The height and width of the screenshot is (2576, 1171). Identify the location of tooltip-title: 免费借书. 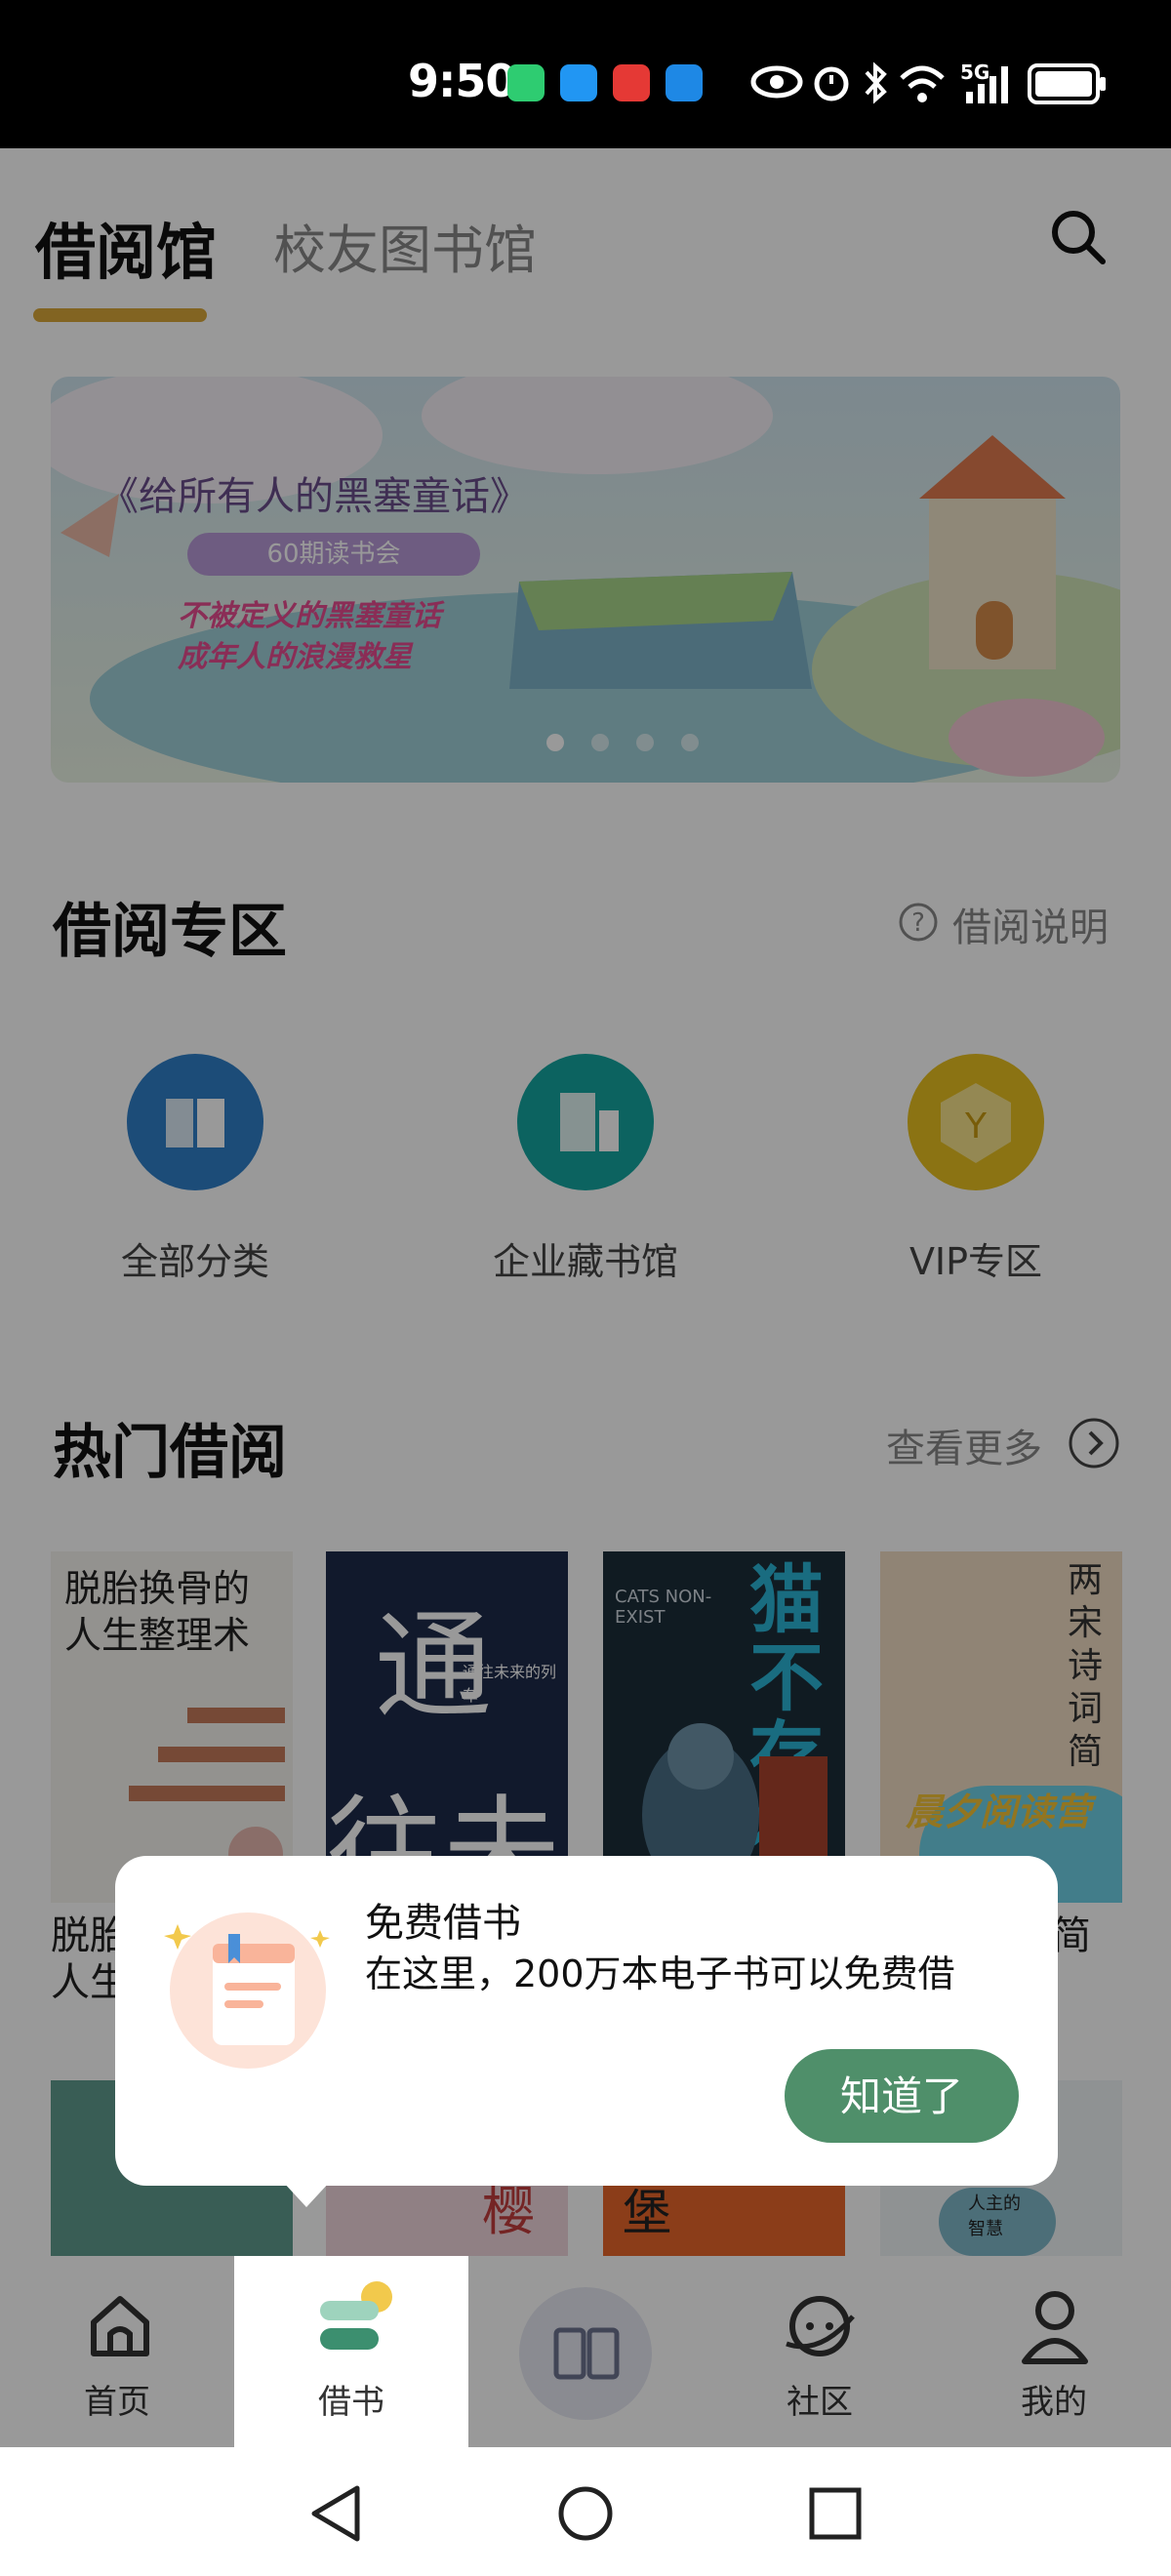
(443, 1923).